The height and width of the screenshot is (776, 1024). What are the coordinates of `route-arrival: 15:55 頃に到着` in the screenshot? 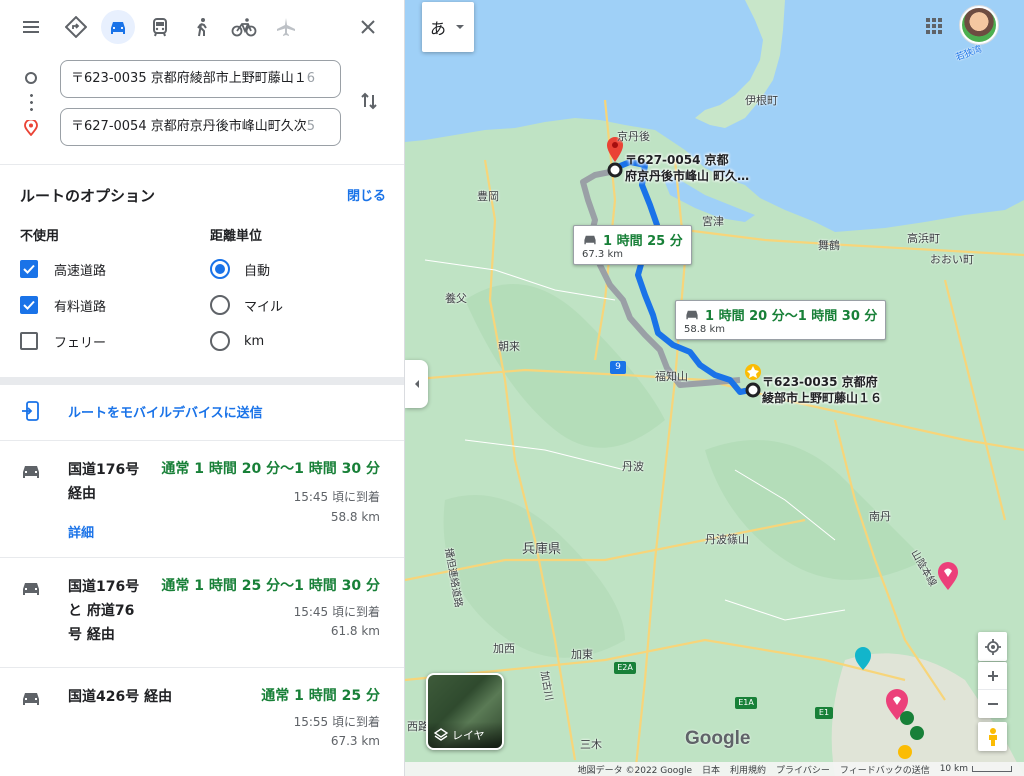 It's located at (336, 722).